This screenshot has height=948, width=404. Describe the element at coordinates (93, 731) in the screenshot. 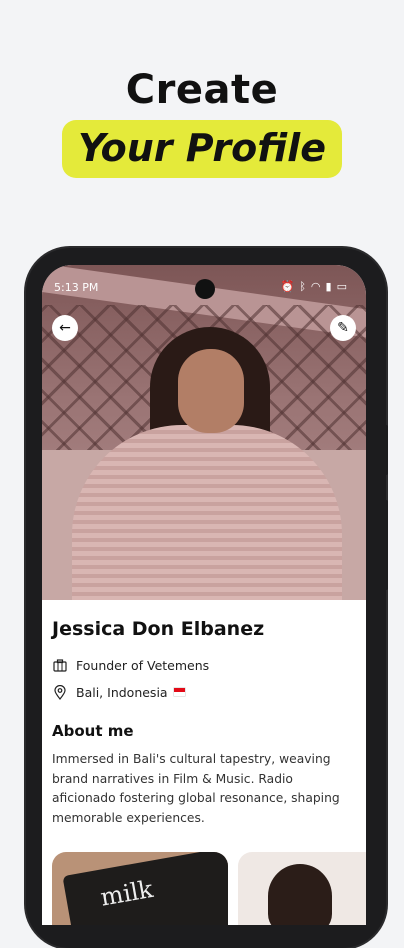

I see `about-title: About me` at that location.